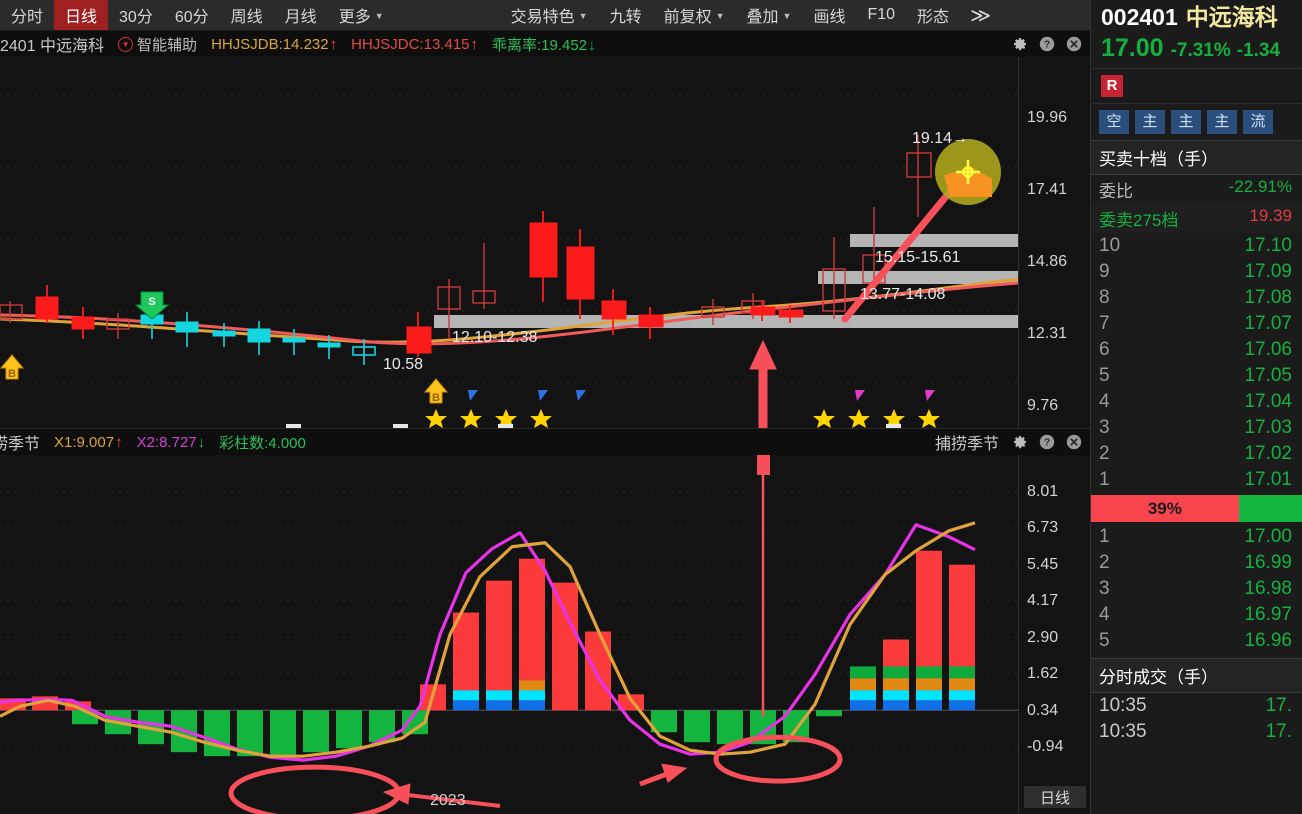  What do you see at coordinates (1258, 122) in the screenshot?
I see `tag-liu: 流` at bounding box center [1258, 122].